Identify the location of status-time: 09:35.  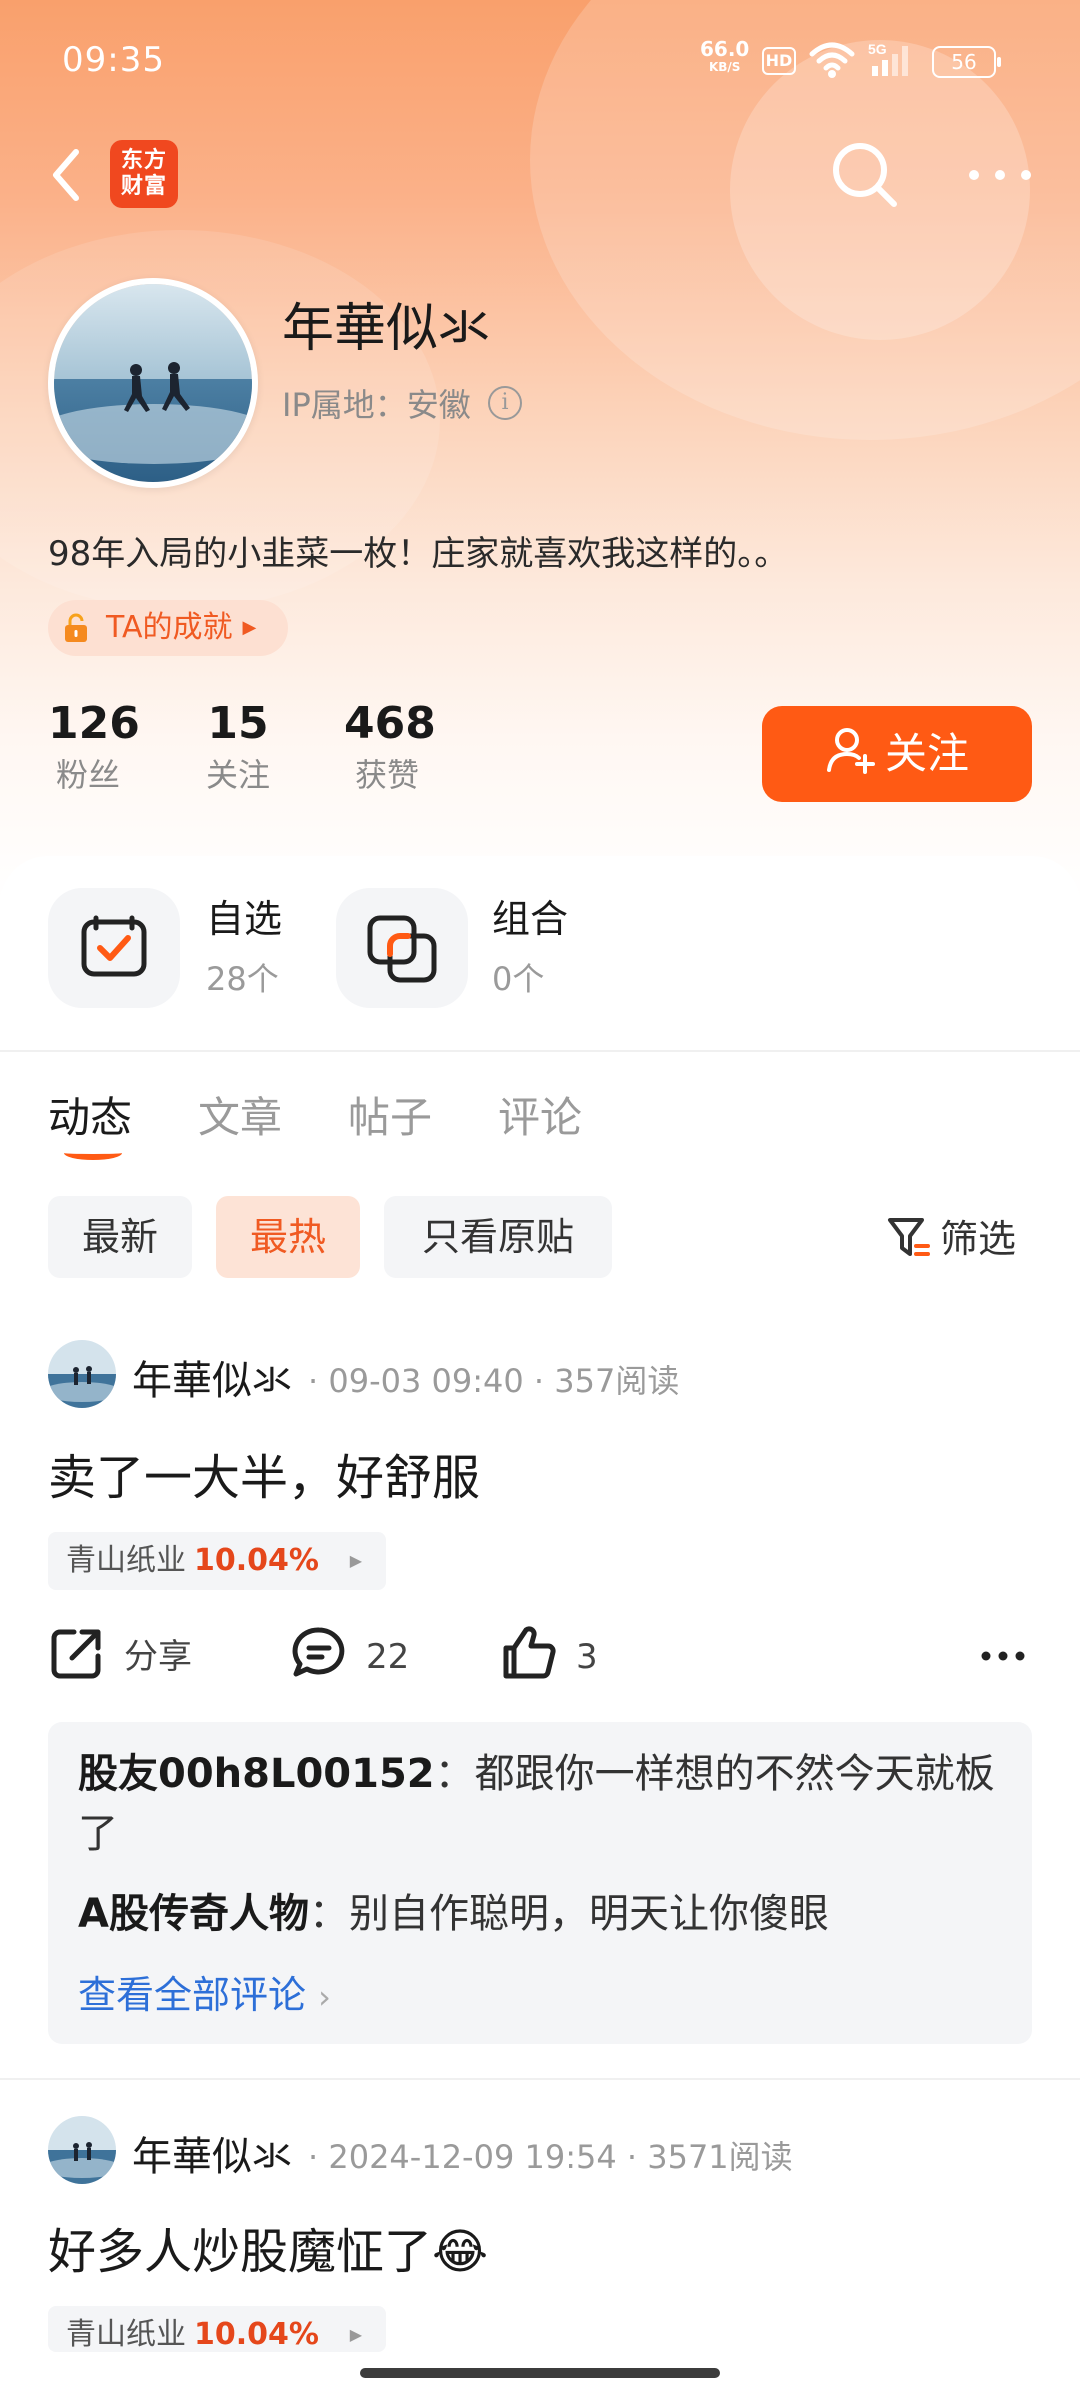
(113, 60).